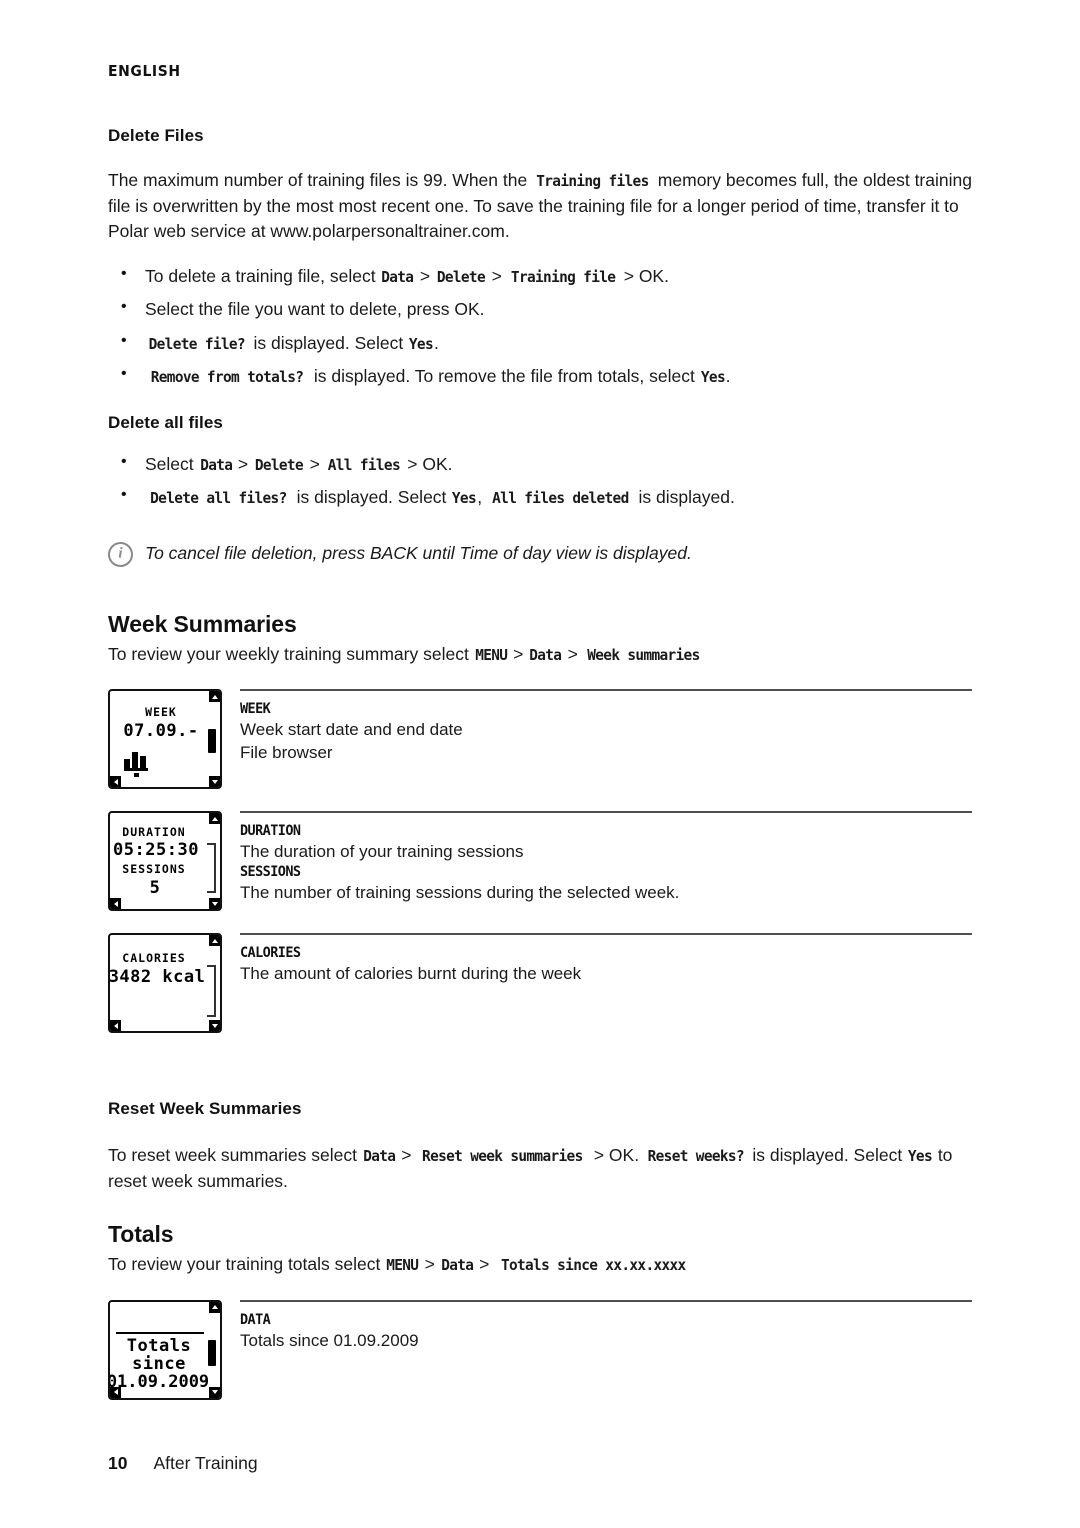 Image resolution: width=1080 pixels, height=1528 pixels. I want to click on heading-week-summaries: Week Summaries, so click(202, 623).